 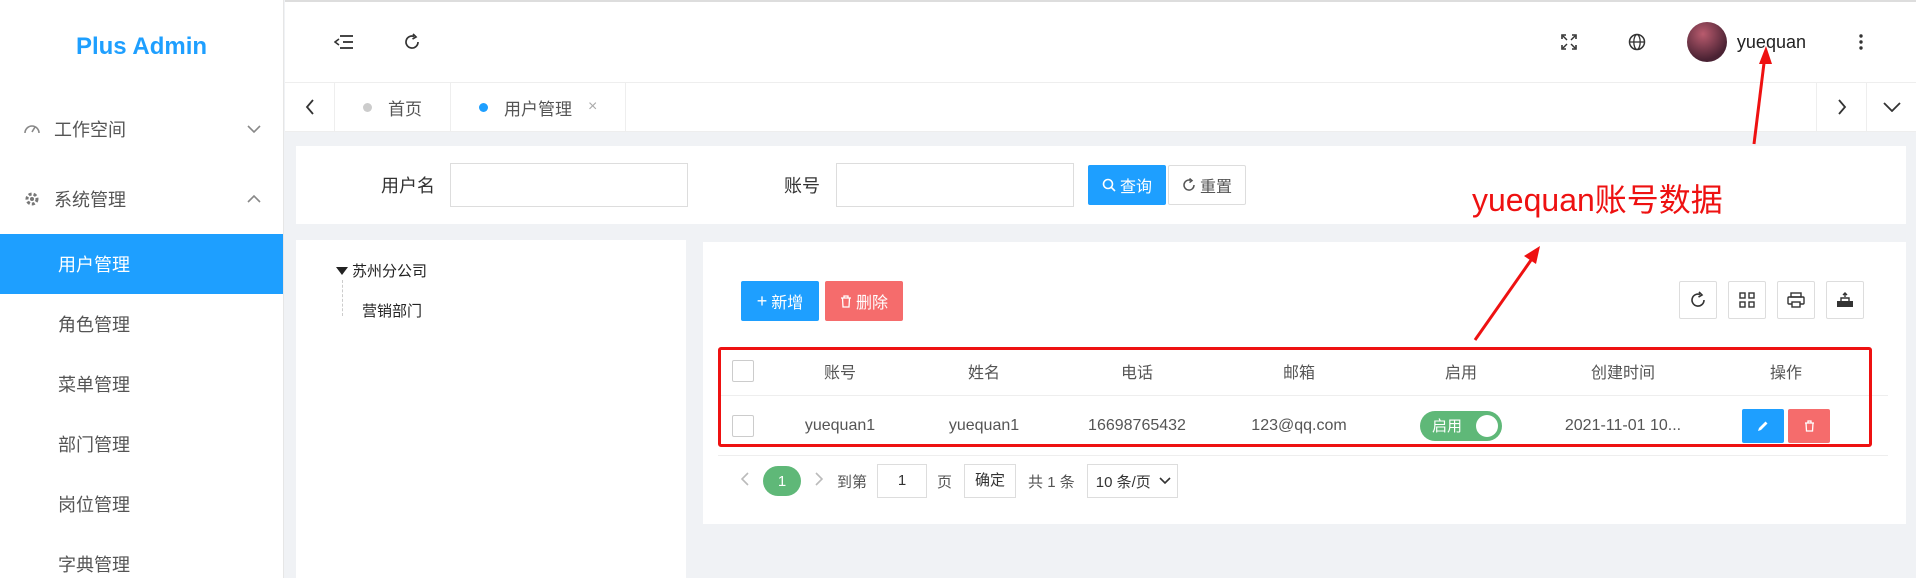 I want to click on search-icon, so click(x=1109, y=185).